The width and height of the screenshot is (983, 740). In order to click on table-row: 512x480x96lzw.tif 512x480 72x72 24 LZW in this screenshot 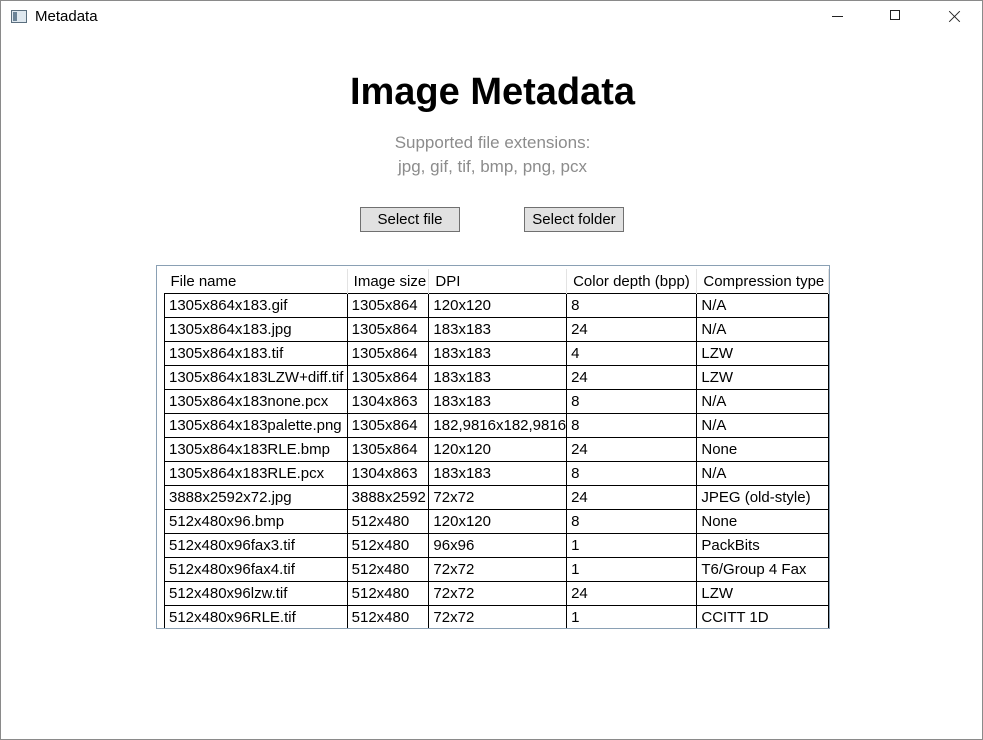, I will do `click(496, 593)`.